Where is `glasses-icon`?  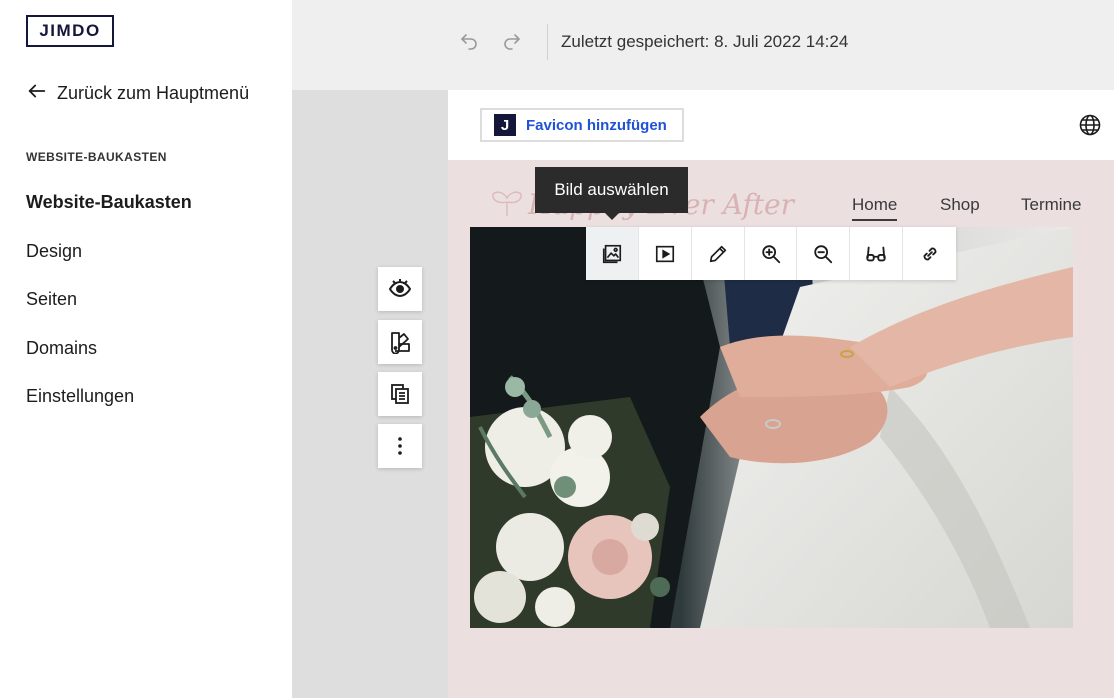 glasses-icon is located at coordinates (877, 253).